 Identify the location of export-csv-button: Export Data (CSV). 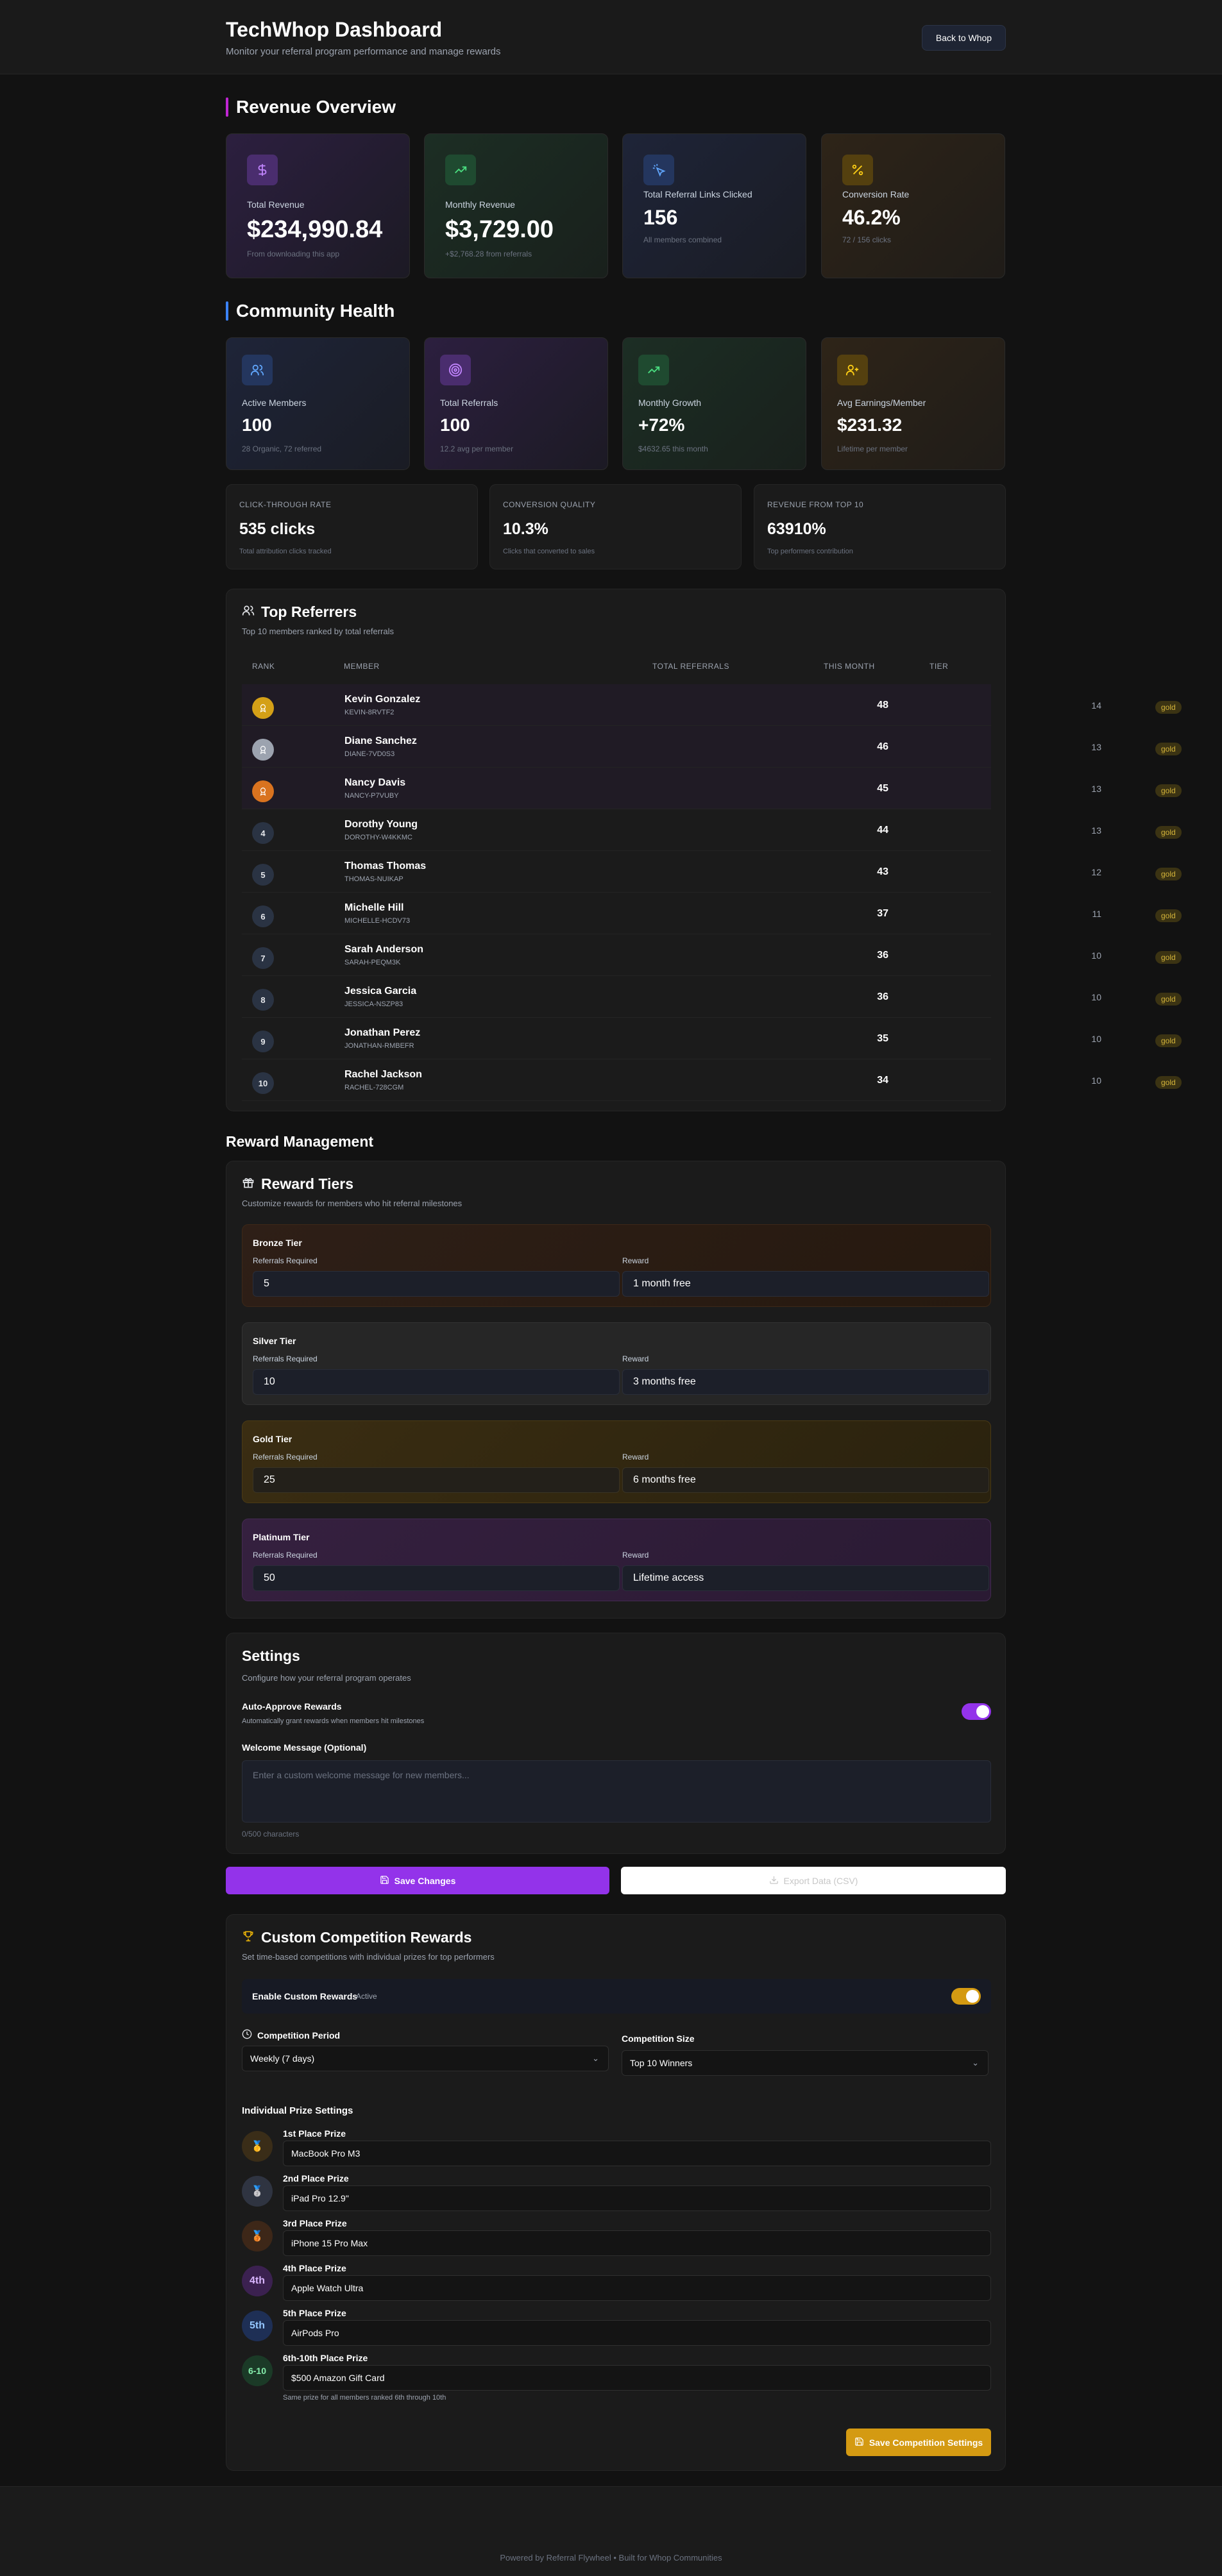
(813, 1880).